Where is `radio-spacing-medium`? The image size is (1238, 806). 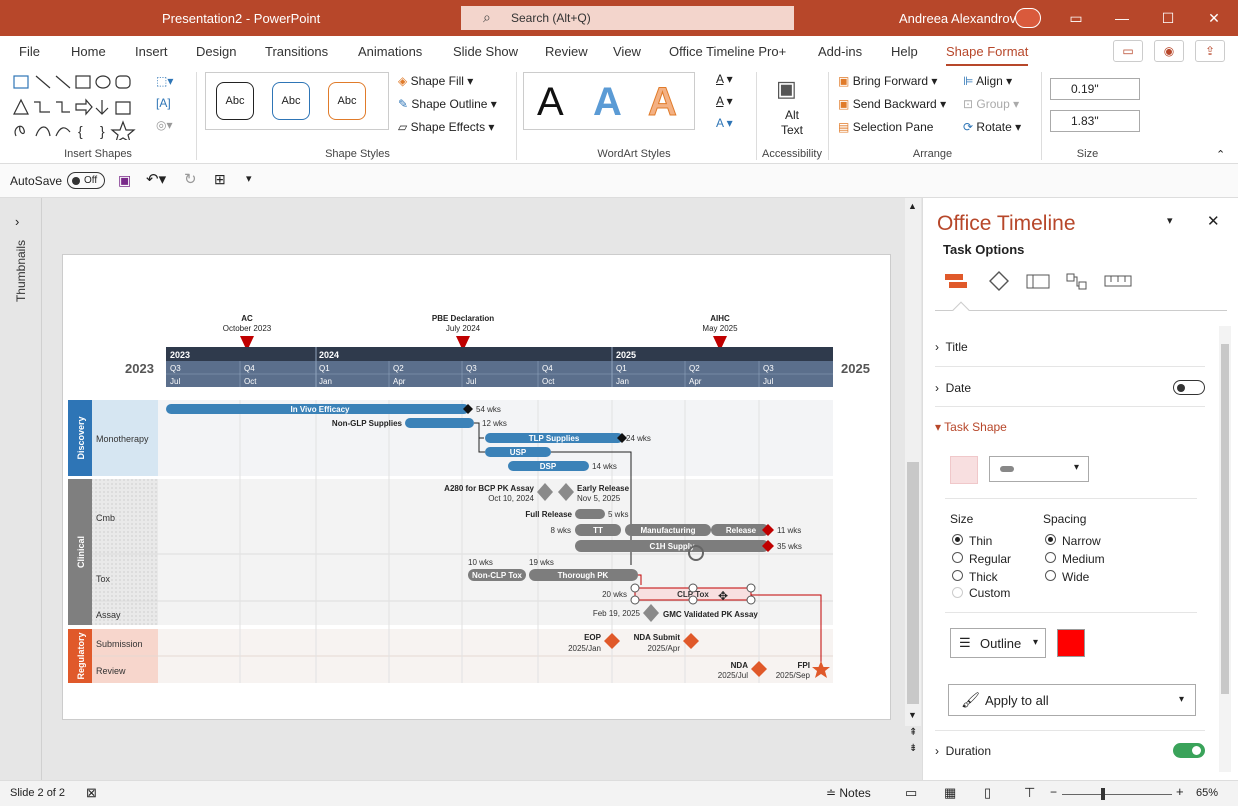
radio-spacing-medium is located at coordinates (1050, 557).